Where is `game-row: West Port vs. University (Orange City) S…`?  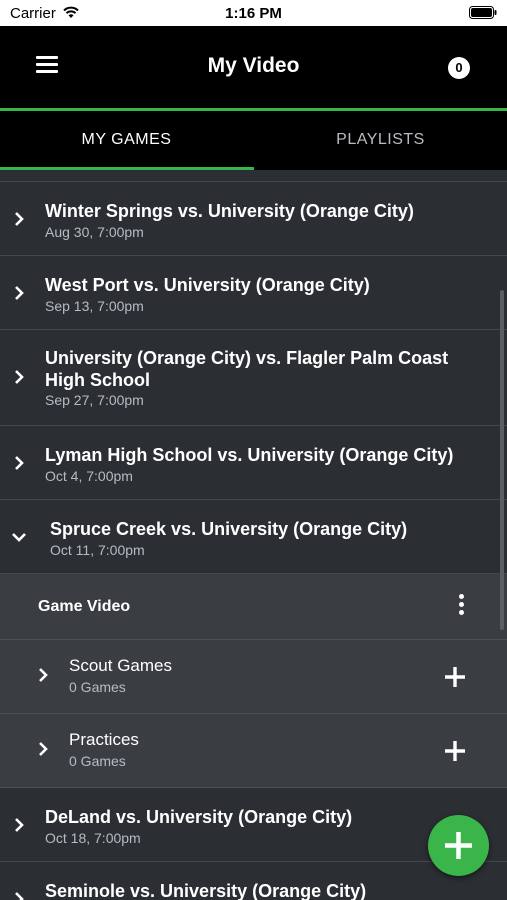
game-row: West Port vs. University (Orange City) S… is located at coordinates (253, 293).